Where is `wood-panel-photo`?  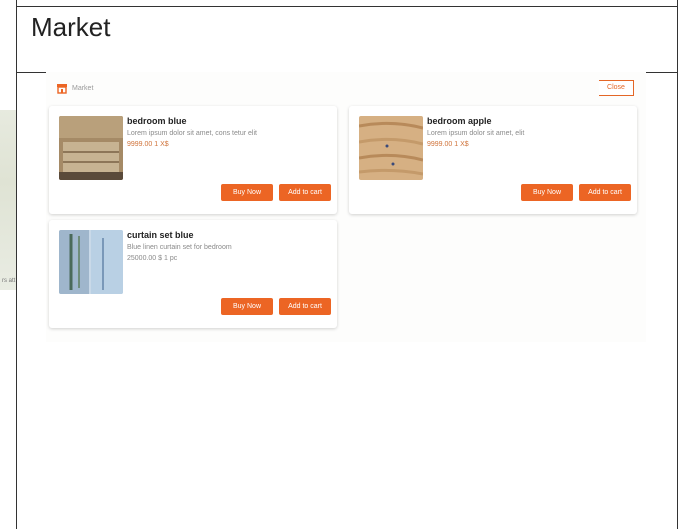
wood-panel-photo is located at coordinates (391, 148).